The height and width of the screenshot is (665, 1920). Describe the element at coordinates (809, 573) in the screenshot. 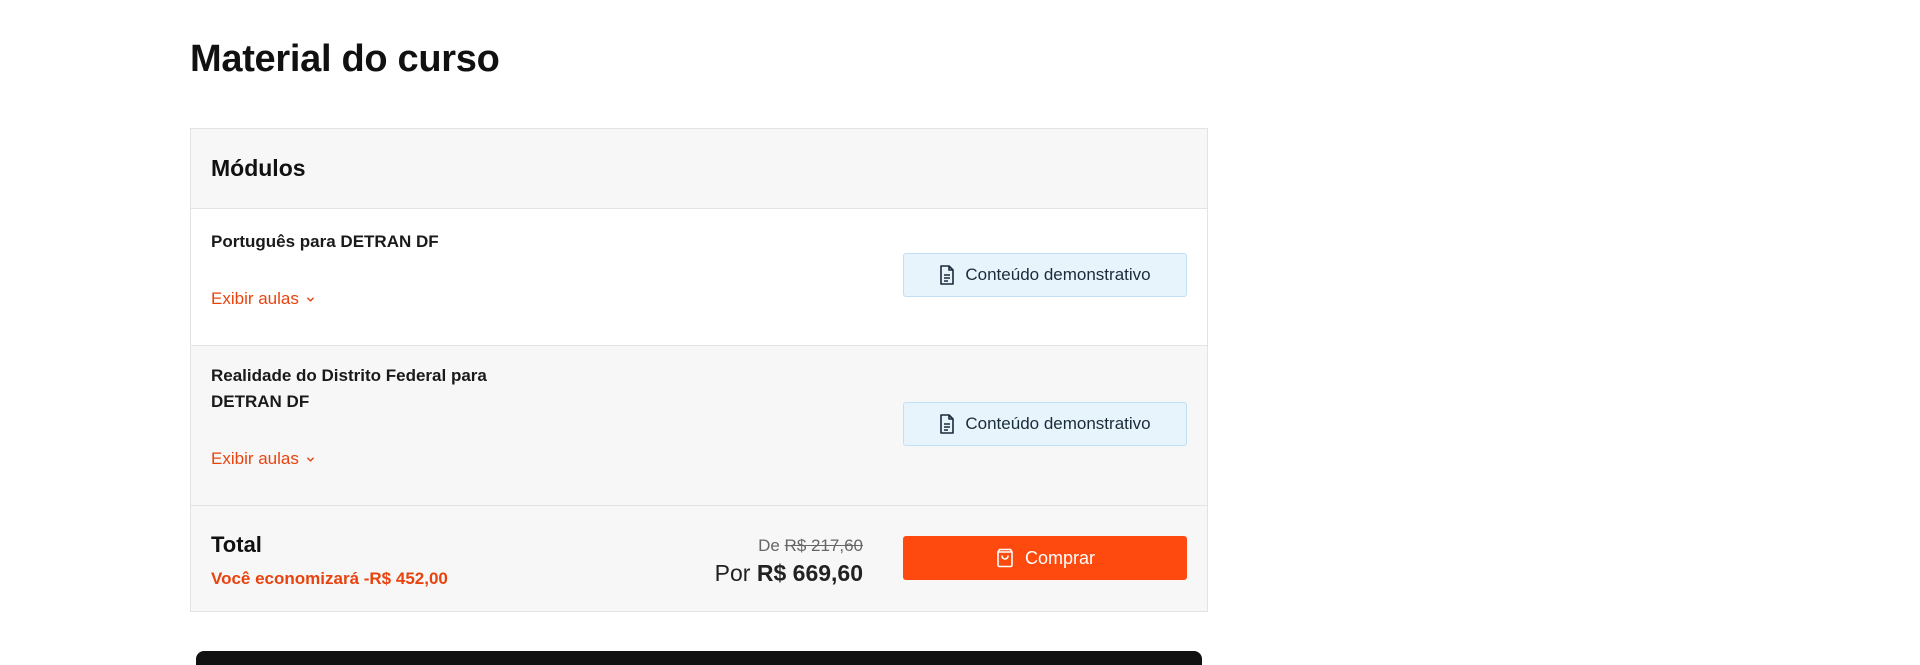

I see `new-price: R$ 669,60` at that location.